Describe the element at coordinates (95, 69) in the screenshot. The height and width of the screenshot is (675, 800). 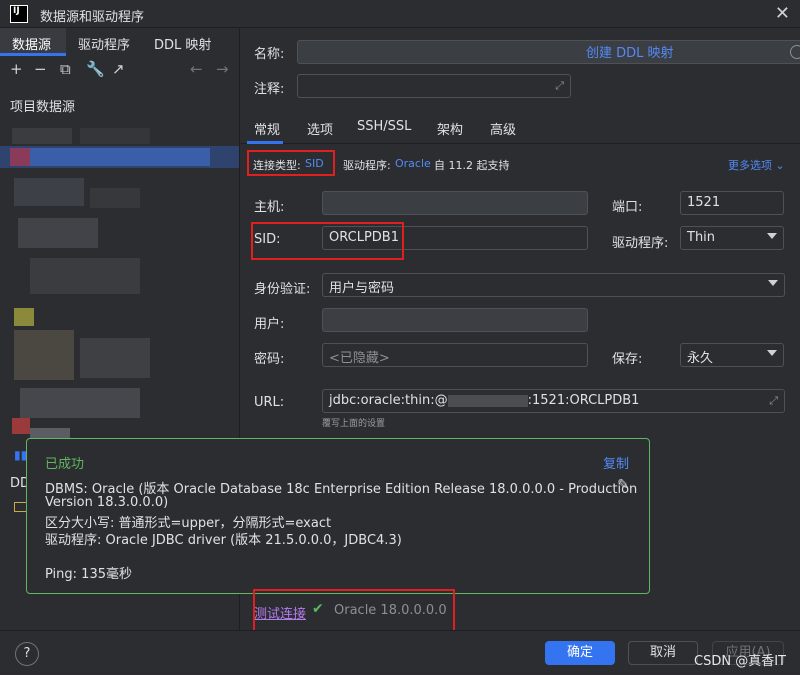
I see `wrench-icon: 🔧` at that location.